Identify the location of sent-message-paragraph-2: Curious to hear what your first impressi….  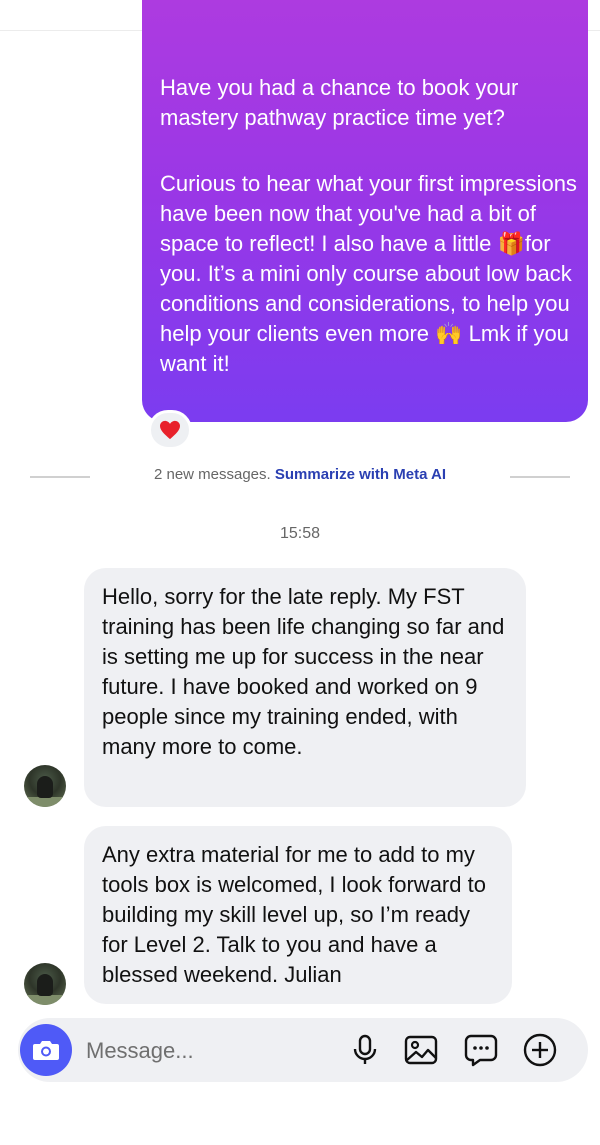
(370, 274).